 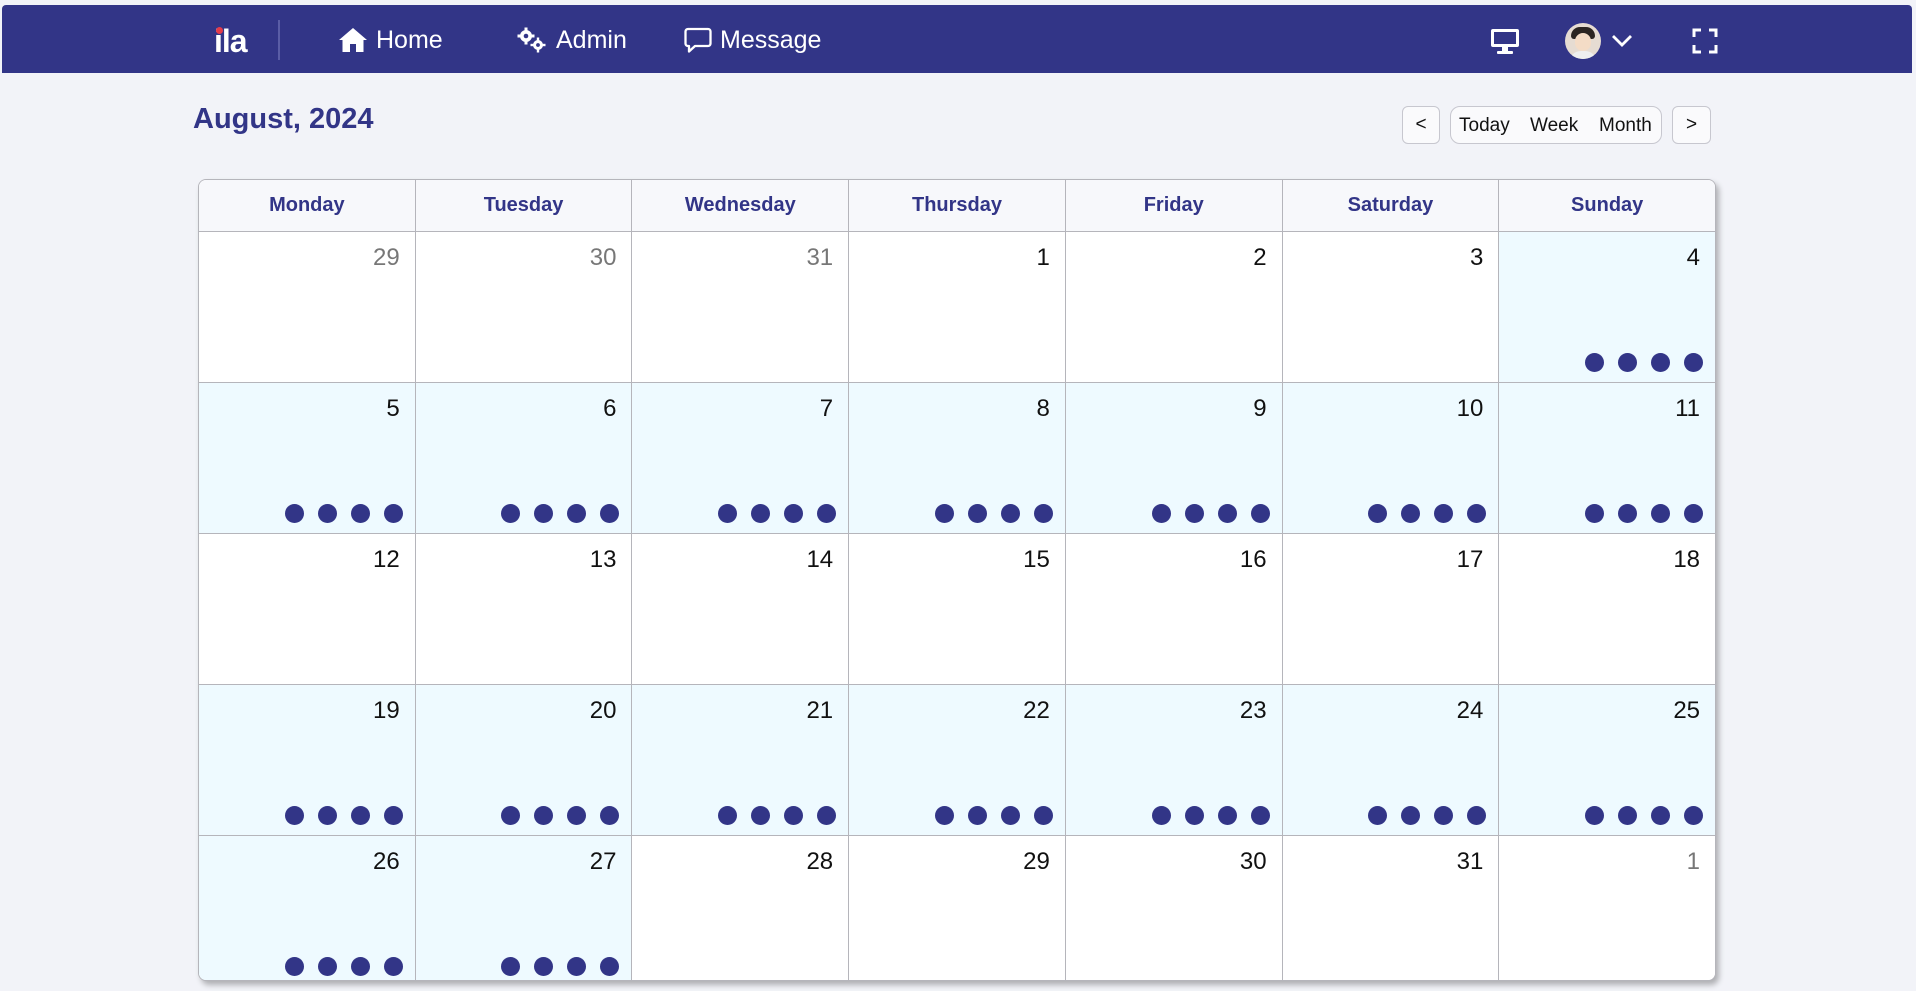 What do you see at coordinates (1607, 908) in the screenshot?
I see `day-cell: 1` at bounding box center [1607, 908].